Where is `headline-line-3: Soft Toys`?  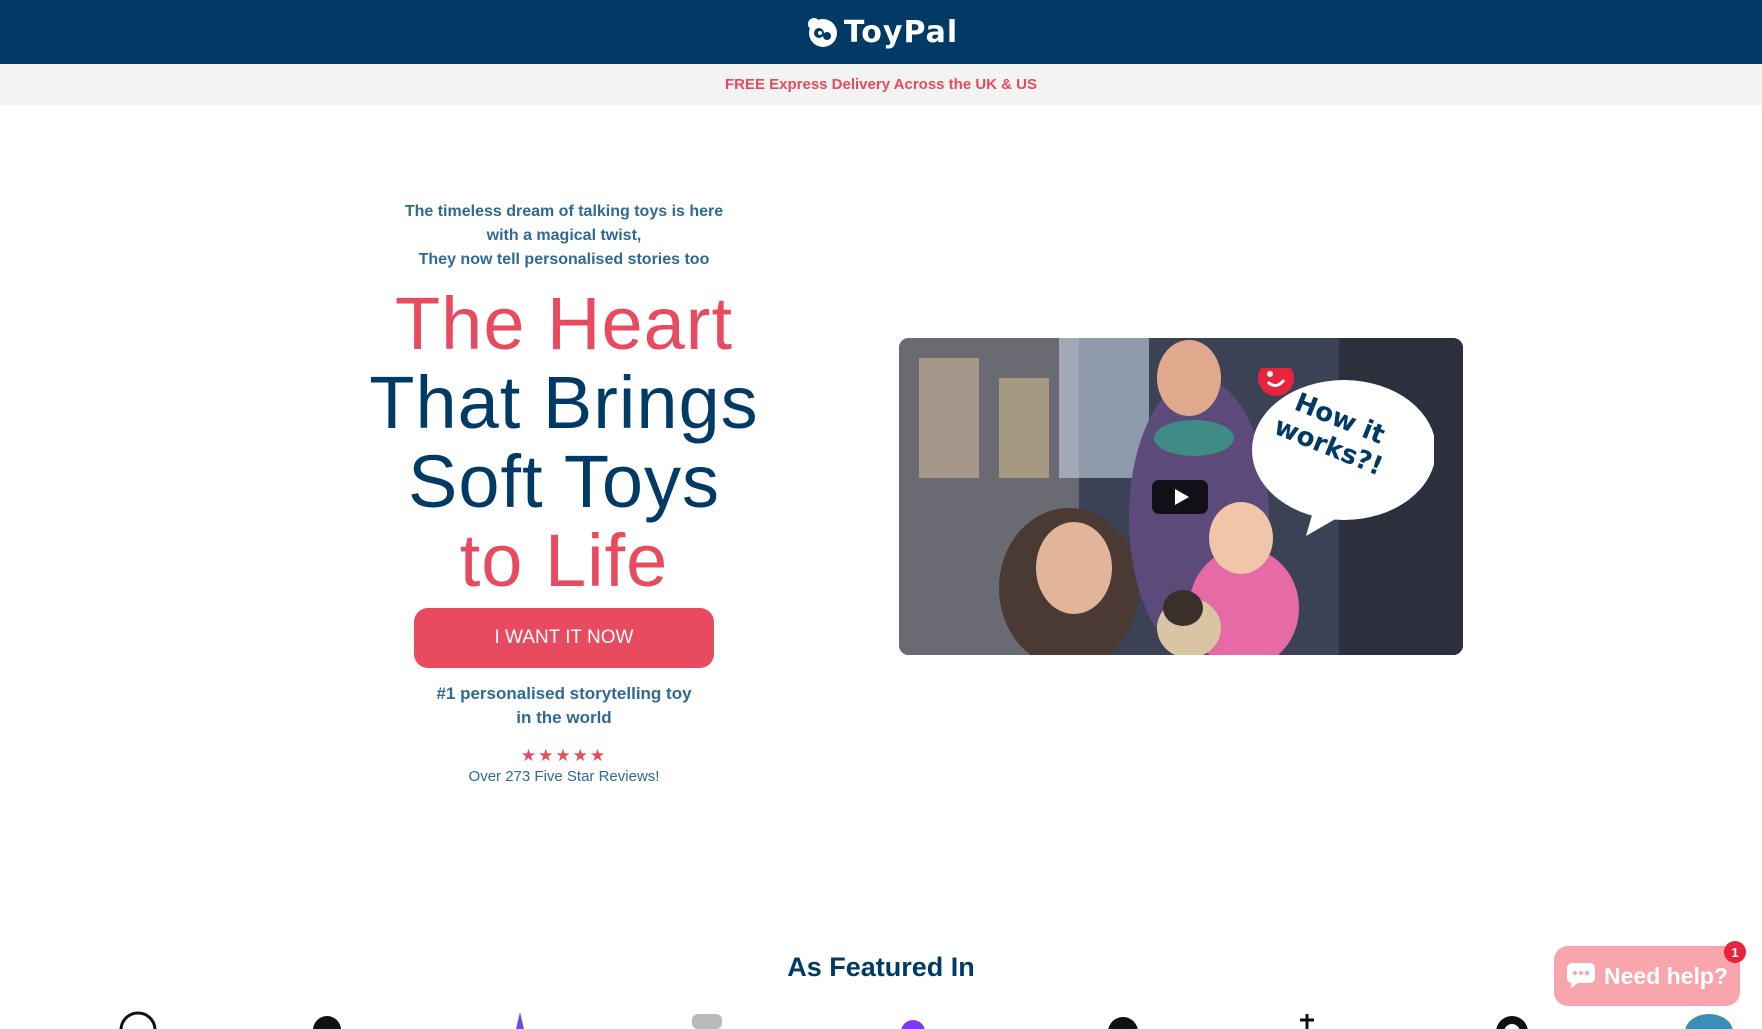 headline-line-3: Soft Toys is located at coordinates (563, 481).